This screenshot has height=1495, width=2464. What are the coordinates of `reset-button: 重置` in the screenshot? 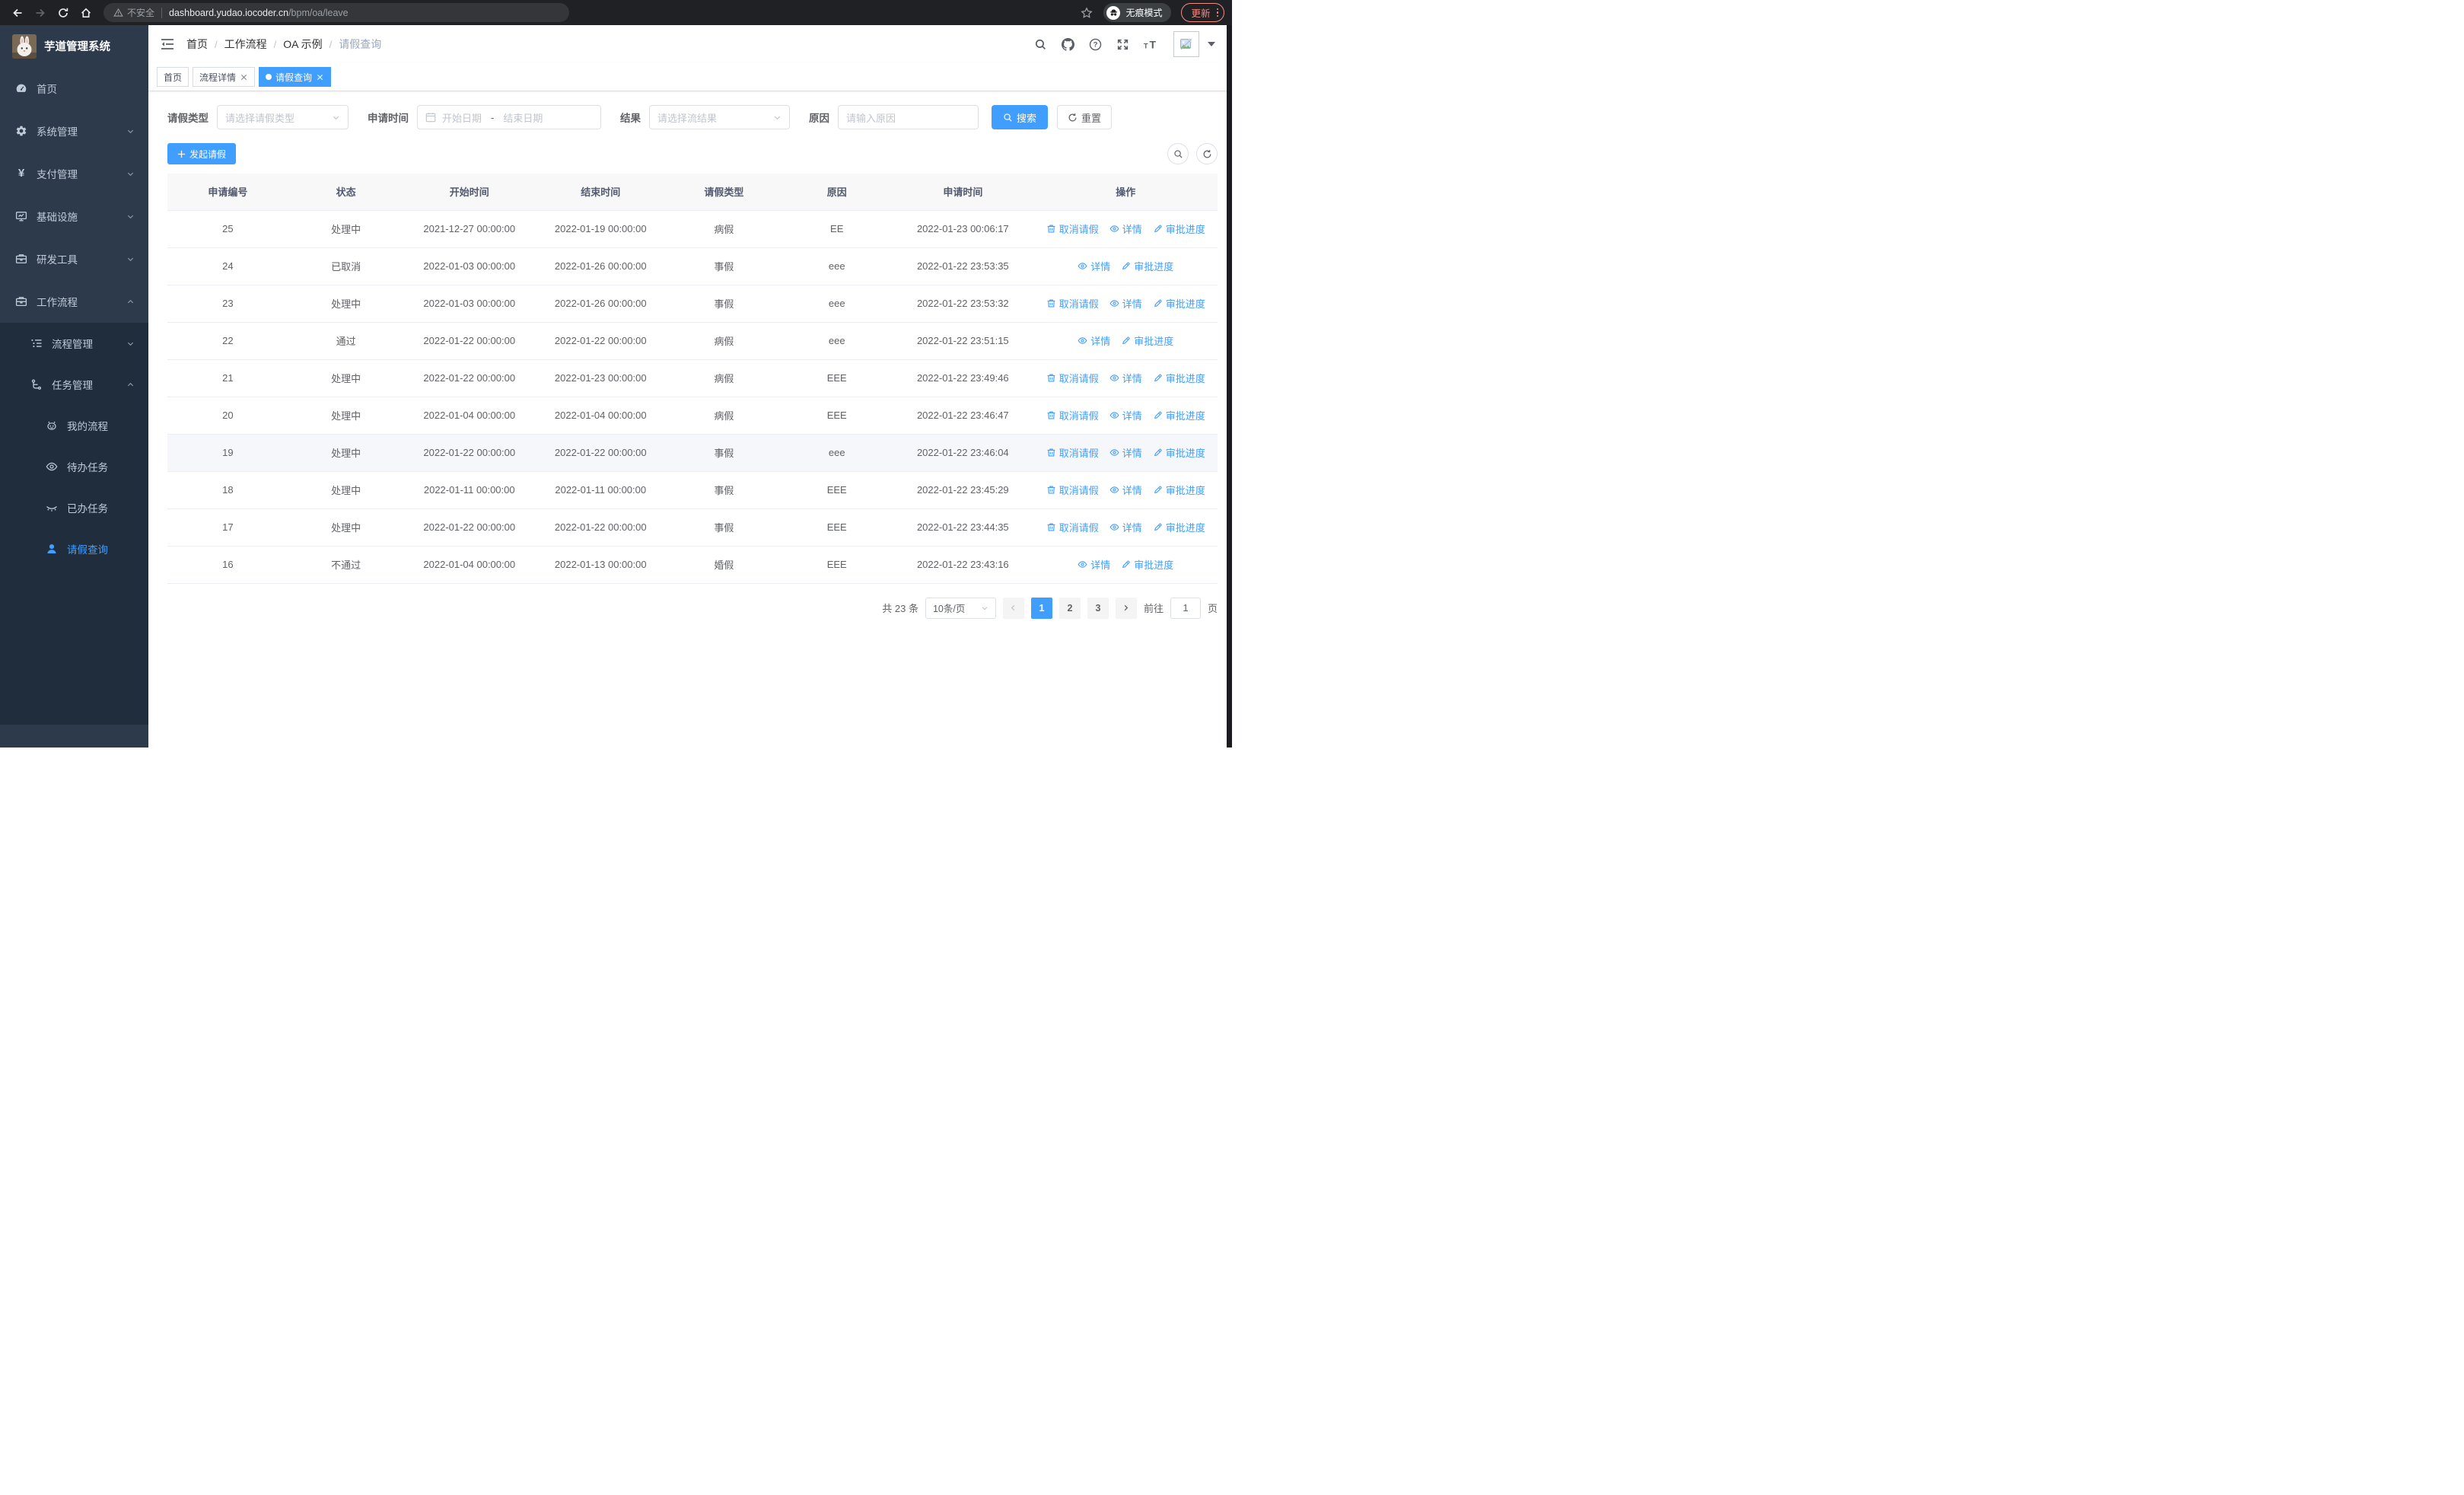 It's located at (1085, 117).